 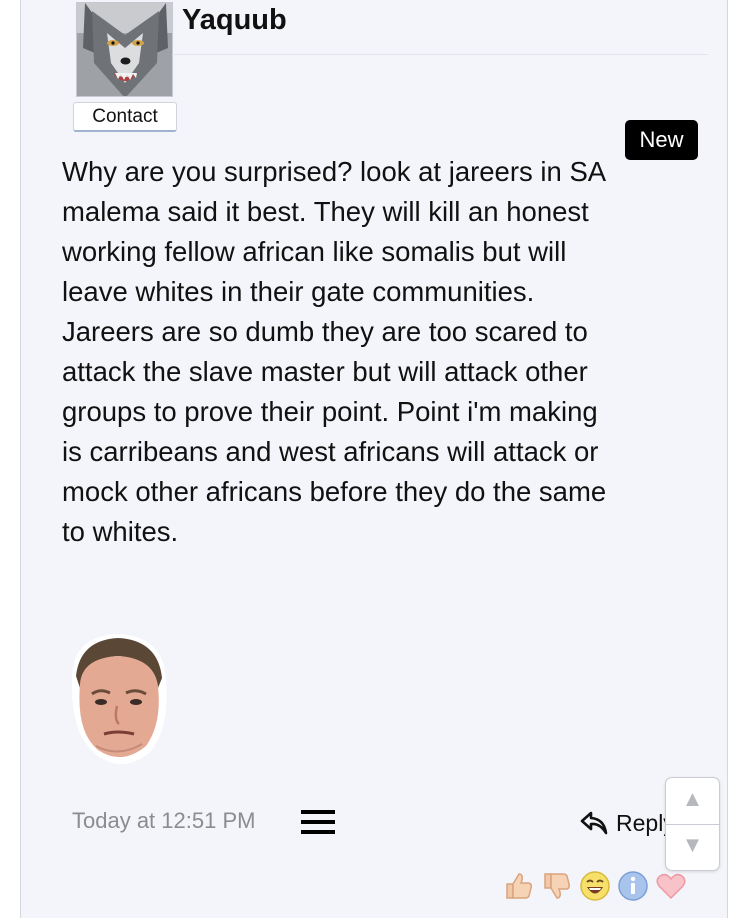 What do you see at coordinates (594, 823) in the screenshot?
I see `reply-arrow-icon` at bounding box center [594, 823].